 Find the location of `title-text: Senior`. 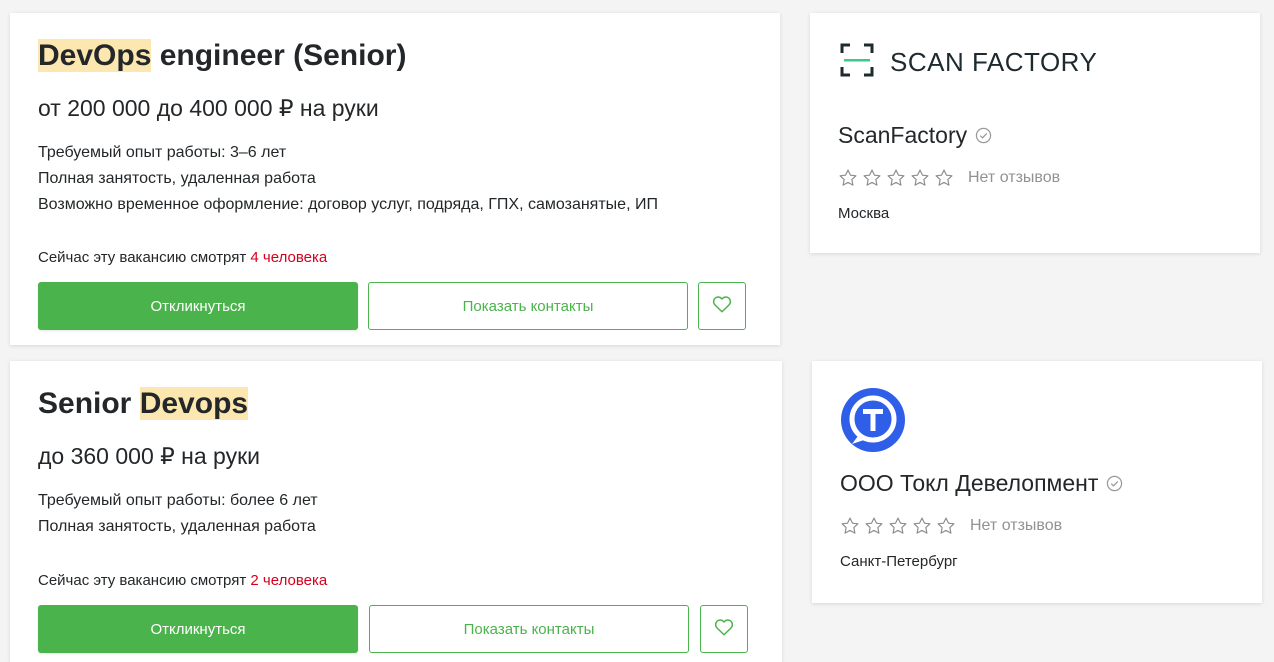

title-text: Senior is located at coordinates (89, 403).